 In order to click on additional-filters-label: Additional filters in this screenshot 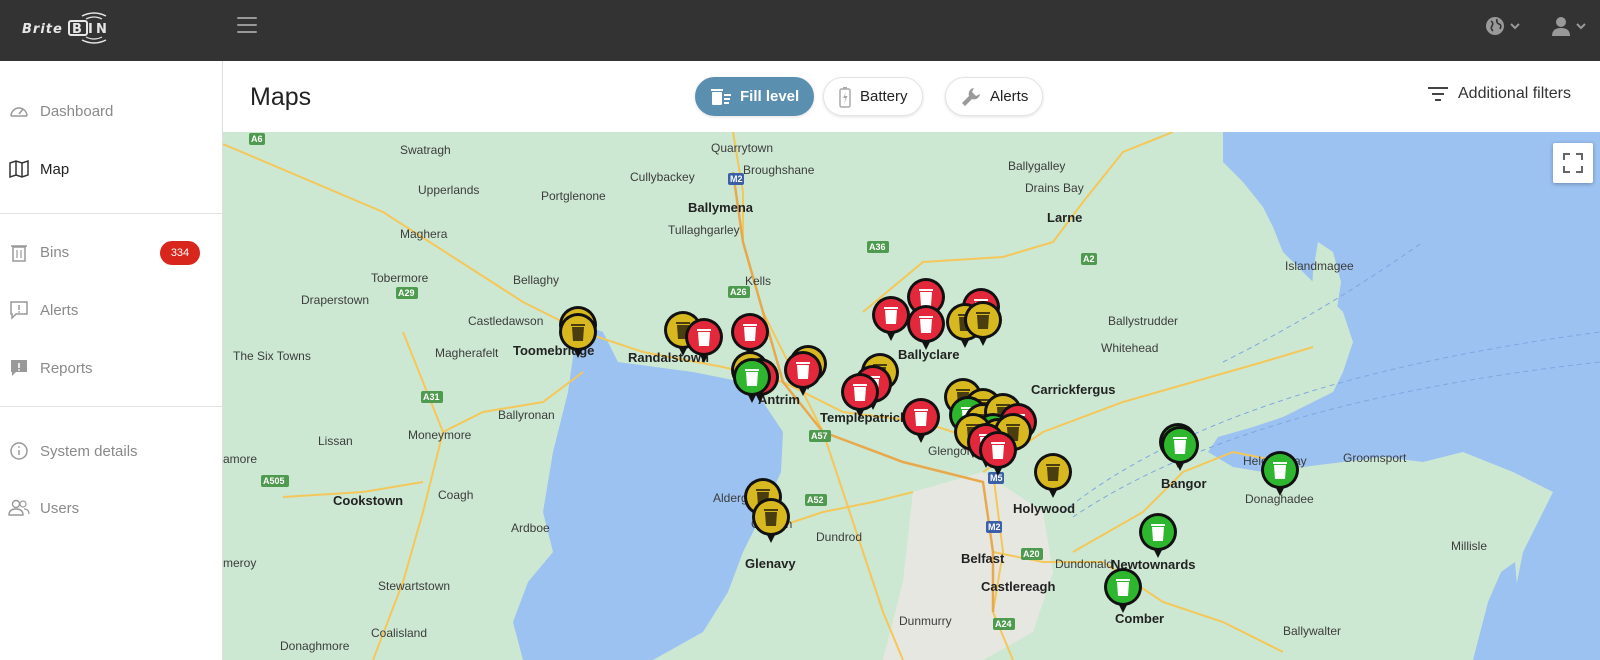, I will do `click(1514, 93)`.